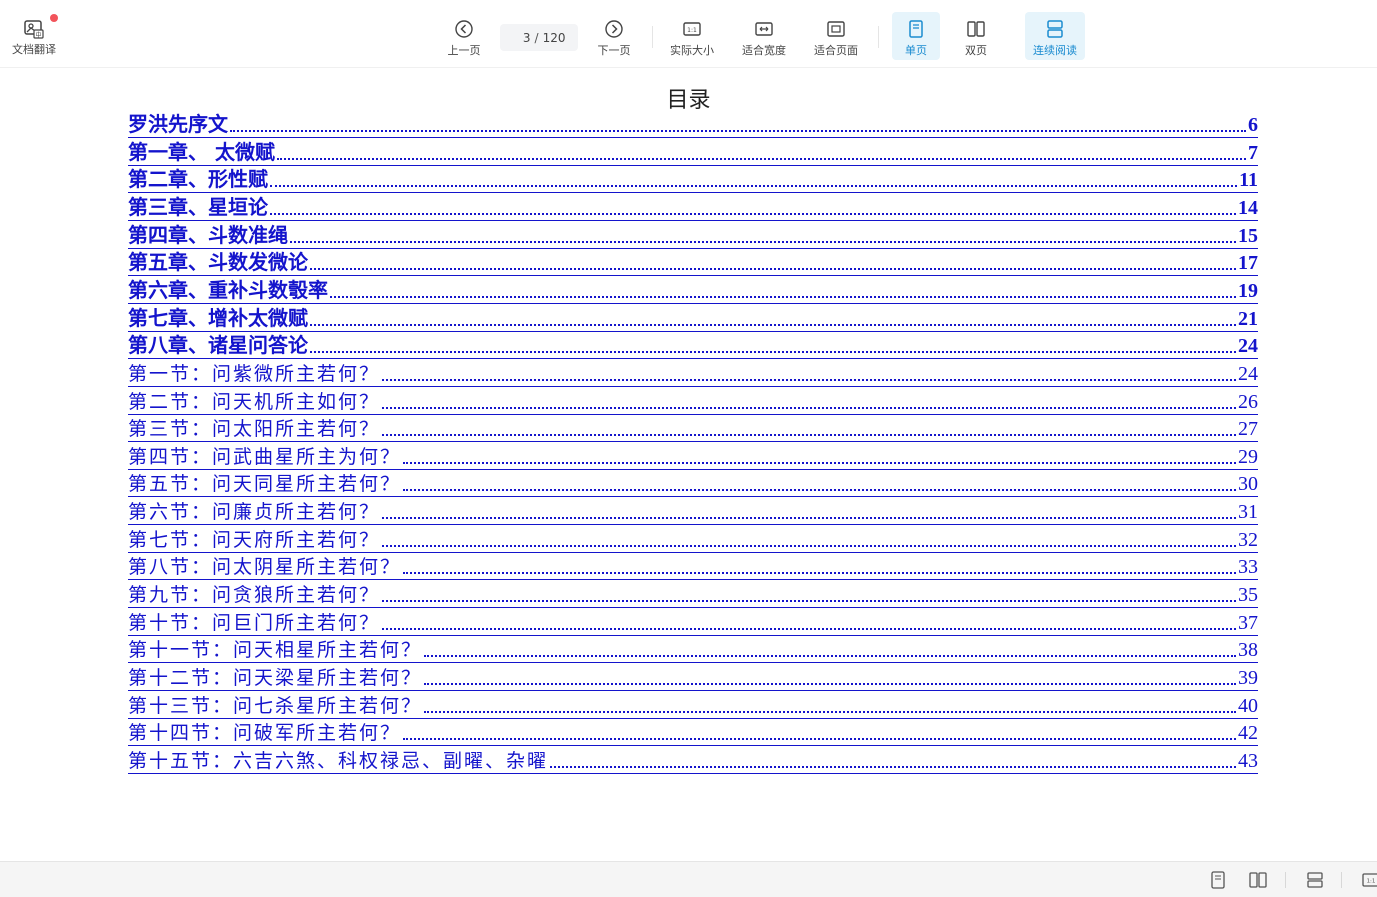 The image size is (1377, 897). I want to click on toolbar: 中 文档翻译 上一页 / 120 下一页 1:1 实际大小 适合宽度, so click(688, 34).